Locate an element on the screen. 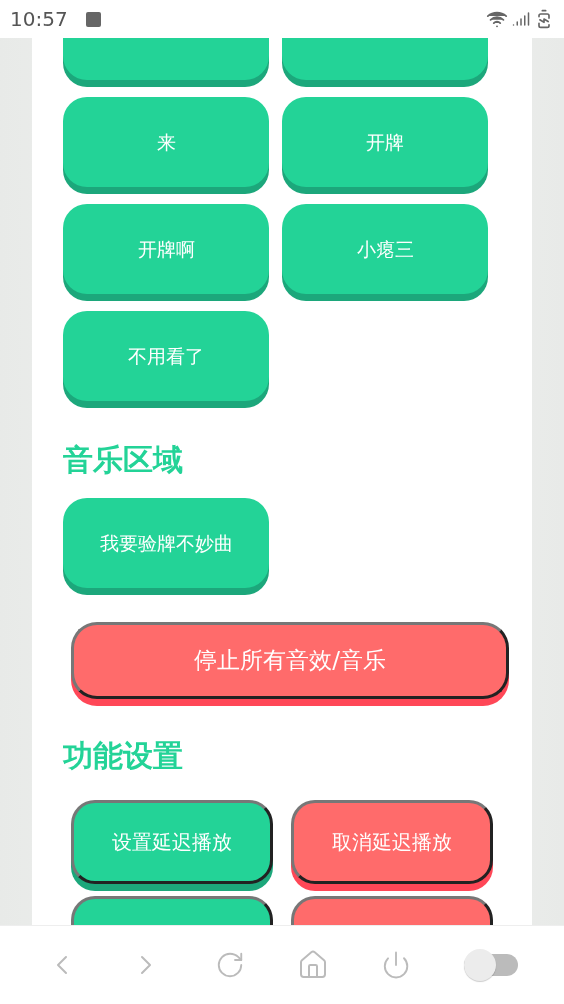 Image resolution: width=564 pixels, height=1004 pixels. keyboard-icon is located at coordinates (93, 19).